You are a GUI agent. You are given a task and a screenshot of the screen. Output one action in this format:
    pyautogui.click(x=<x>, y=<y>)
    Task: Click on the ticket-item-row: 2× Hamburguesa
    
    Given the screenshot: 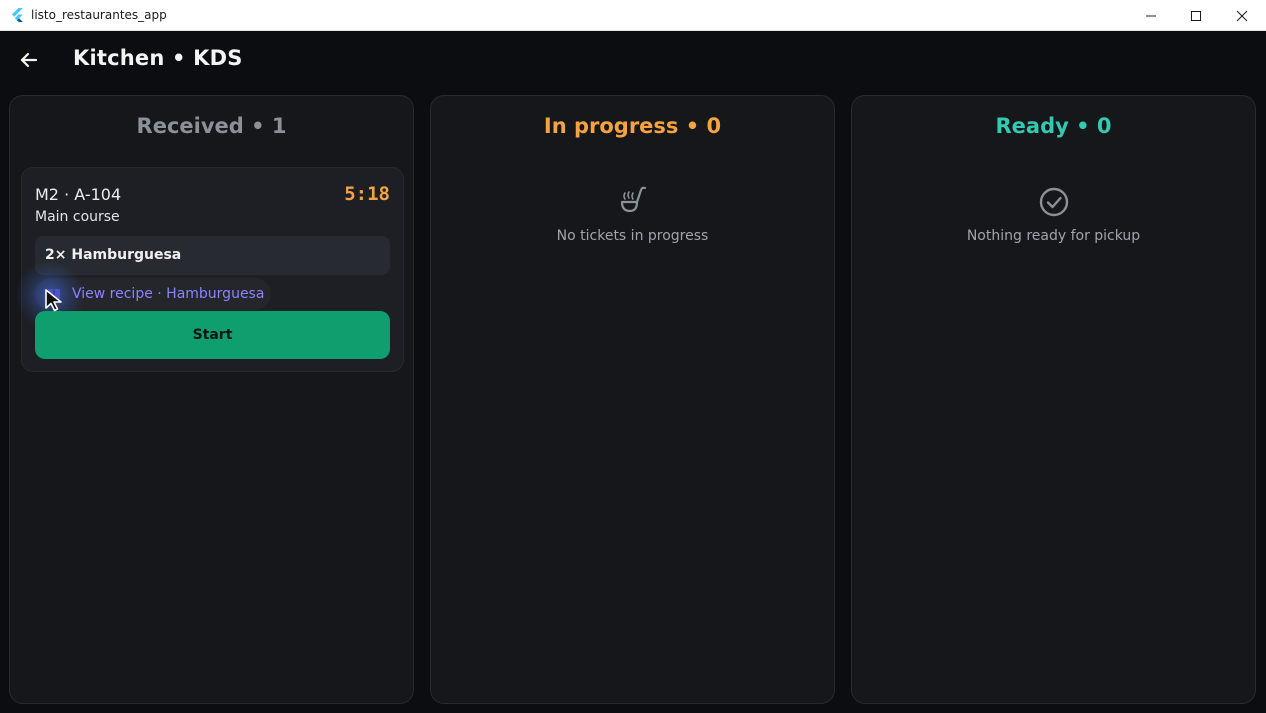 What is the action you would take?
    pyautogui.click(x=212, y=255)
    